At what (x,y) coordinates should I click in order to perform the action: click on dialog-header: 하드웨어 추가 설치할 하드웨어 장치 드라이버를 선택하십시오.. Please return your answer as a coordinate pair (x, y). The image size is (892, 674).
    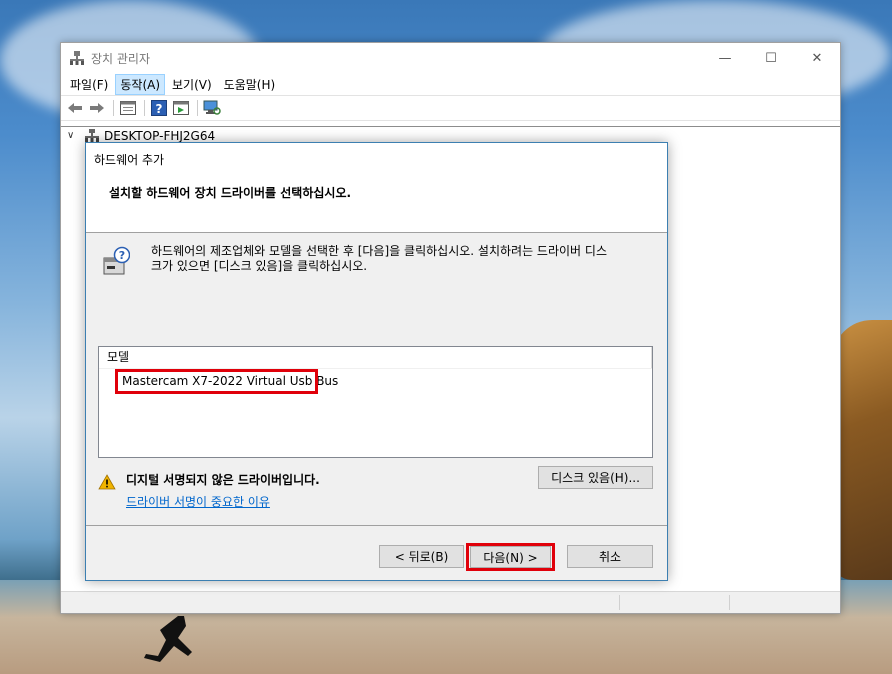
    Looking at the image, I should click on (376, 188).